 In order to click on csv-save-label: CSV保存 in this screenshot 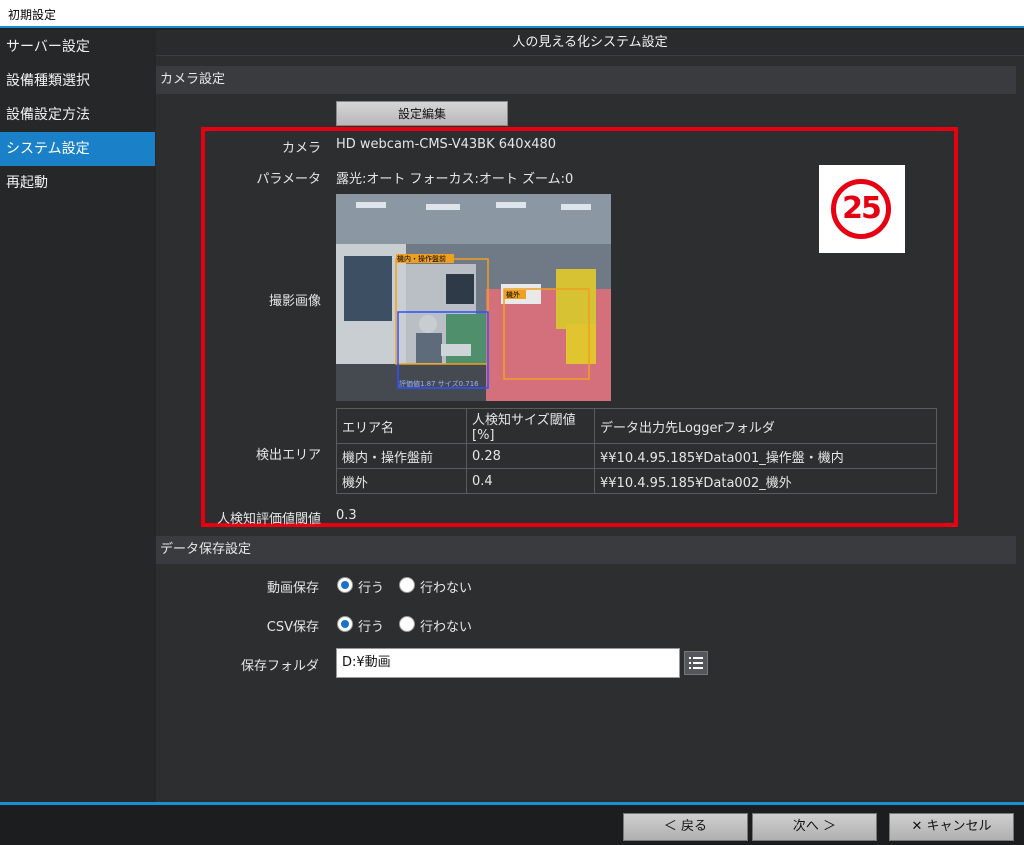, I will do `click(292, 627)`.